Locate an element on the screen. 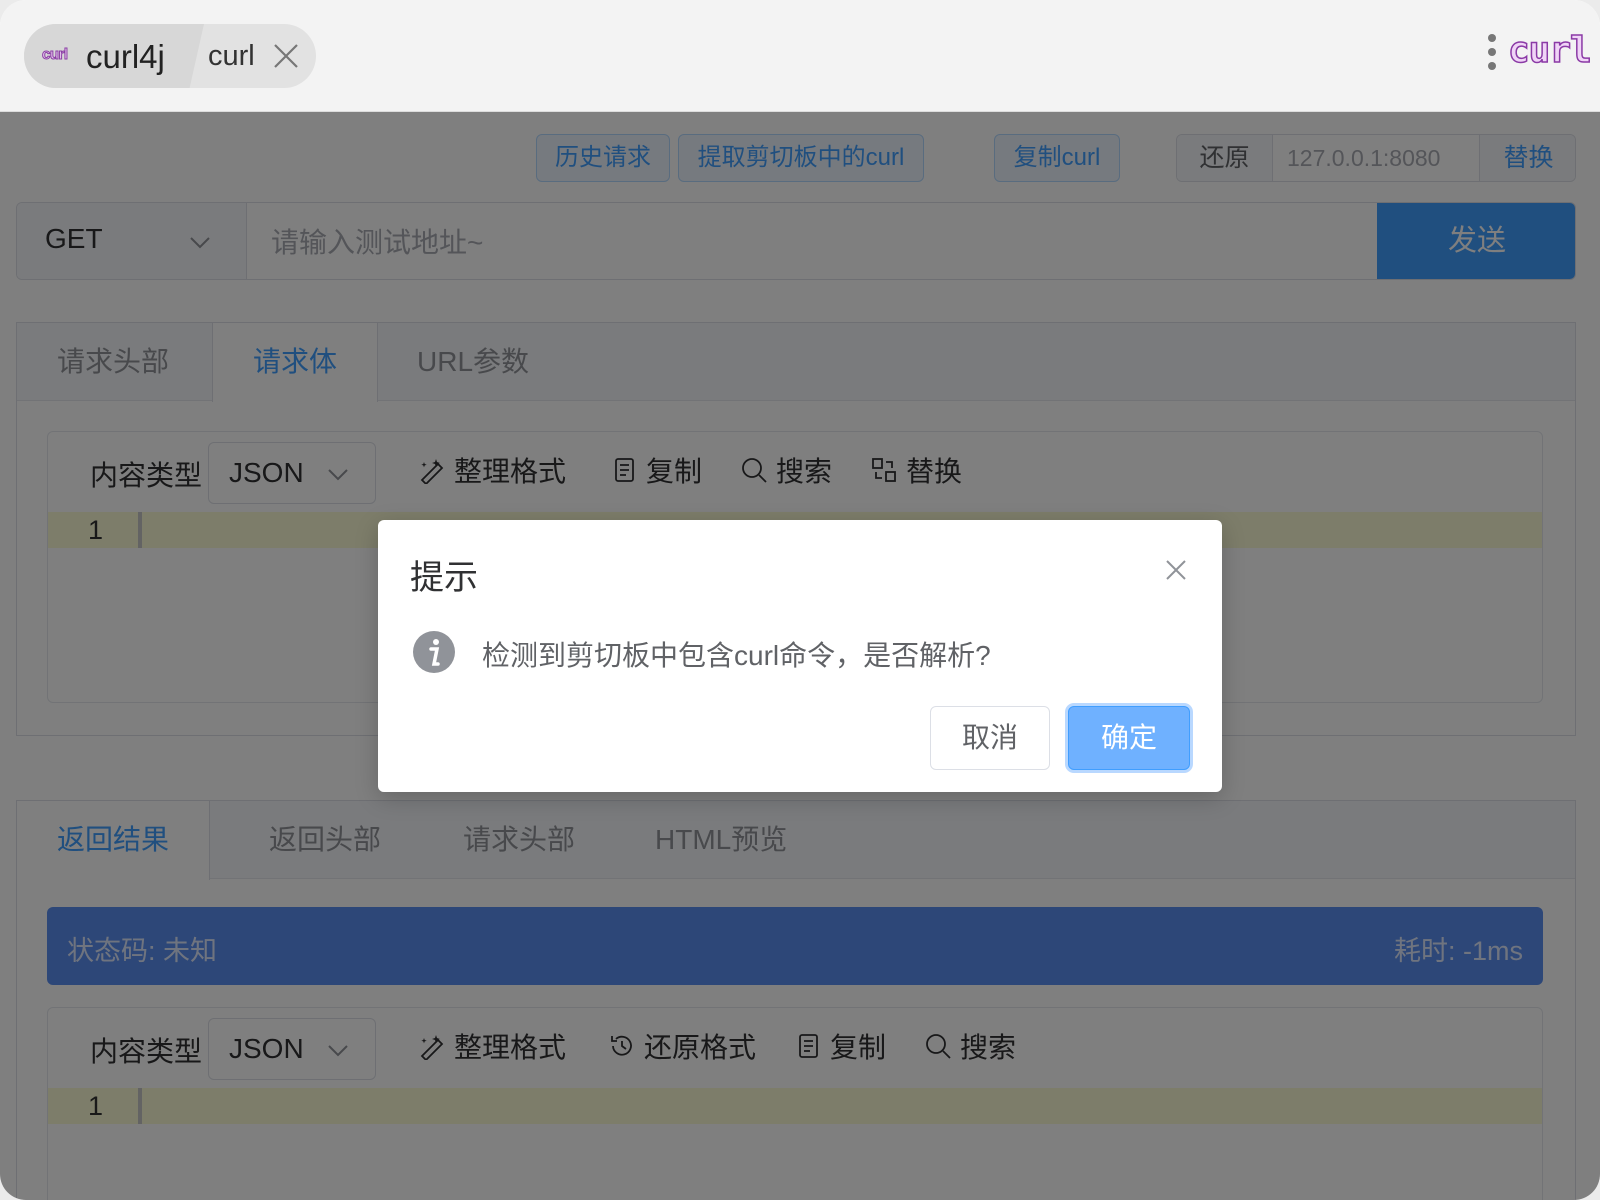 The width and height of the screenshot is (1600, 1200). curl-tab-logo: curl is located at coordinates (55, 55).